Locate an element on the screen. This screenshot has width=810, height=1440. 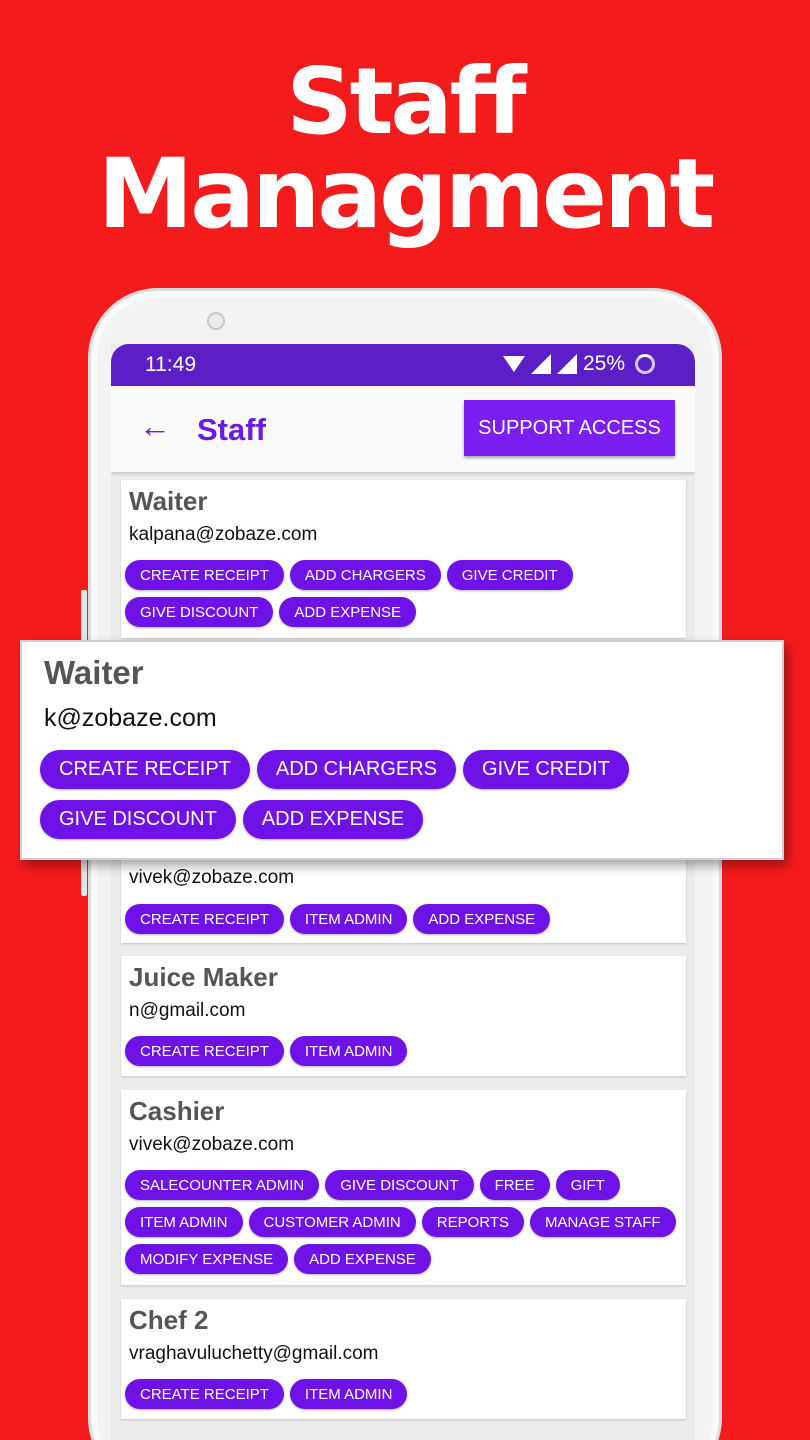
permission-chip: MANAGE STAFF is located at coordinates (603, 1222).